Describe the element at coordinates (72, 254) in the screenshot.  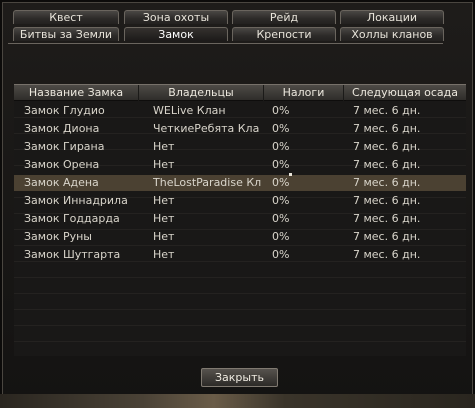
I see `castle-name: Замок Шутгарта` at that location.